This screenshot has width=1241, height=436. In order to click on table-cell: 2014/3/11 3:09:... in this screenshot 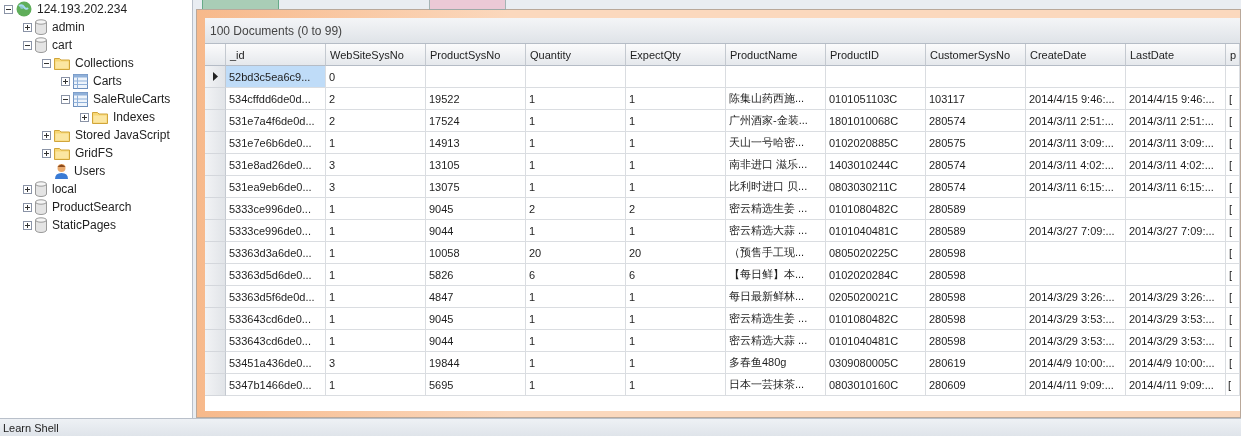, I will do `click(1076, 143)`.